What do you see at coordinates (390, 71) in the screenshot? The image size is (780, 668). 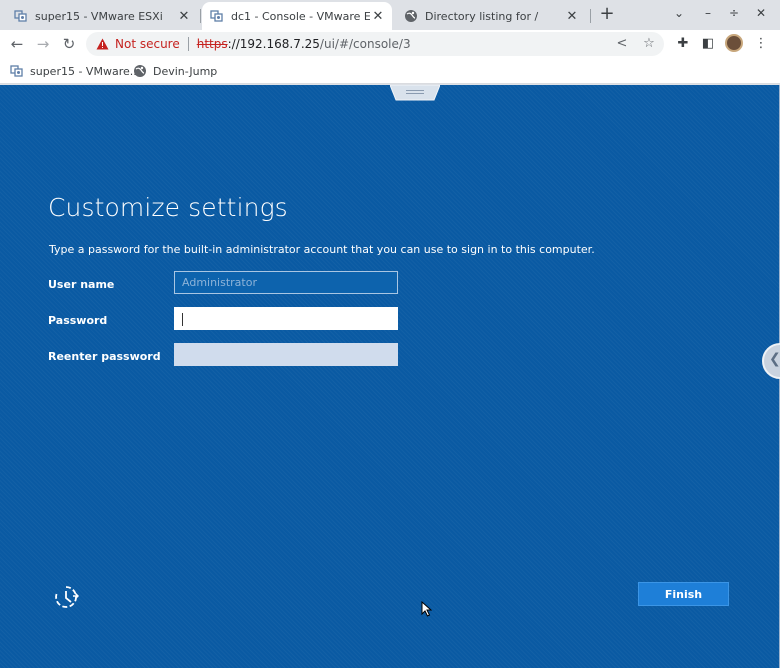 I see `bookmarks-bar: super15 - VMware... Devin-Jump` at bounding box center [390, 71].